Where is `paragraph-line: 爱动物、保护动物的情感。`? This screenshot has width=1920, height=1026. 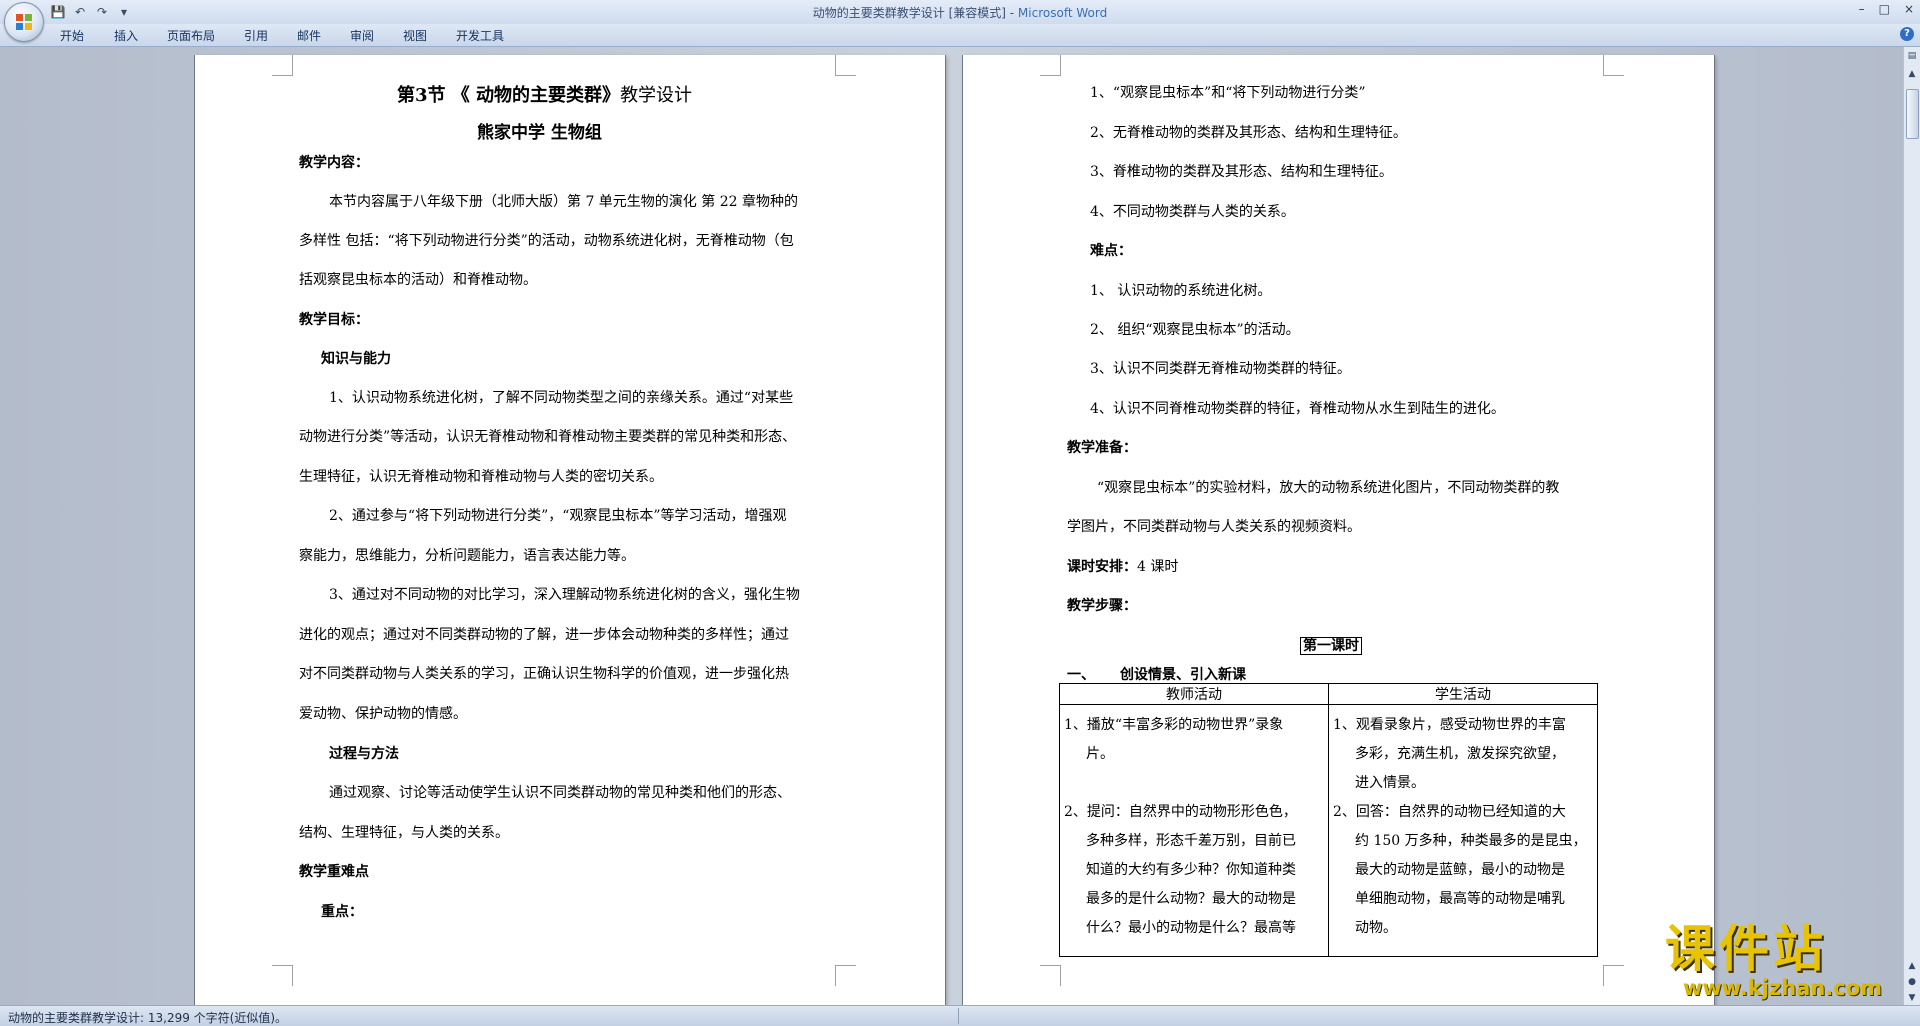 paragraph-line: 爱动物、保护动物的情感。 is located at coordinates (383, 714).